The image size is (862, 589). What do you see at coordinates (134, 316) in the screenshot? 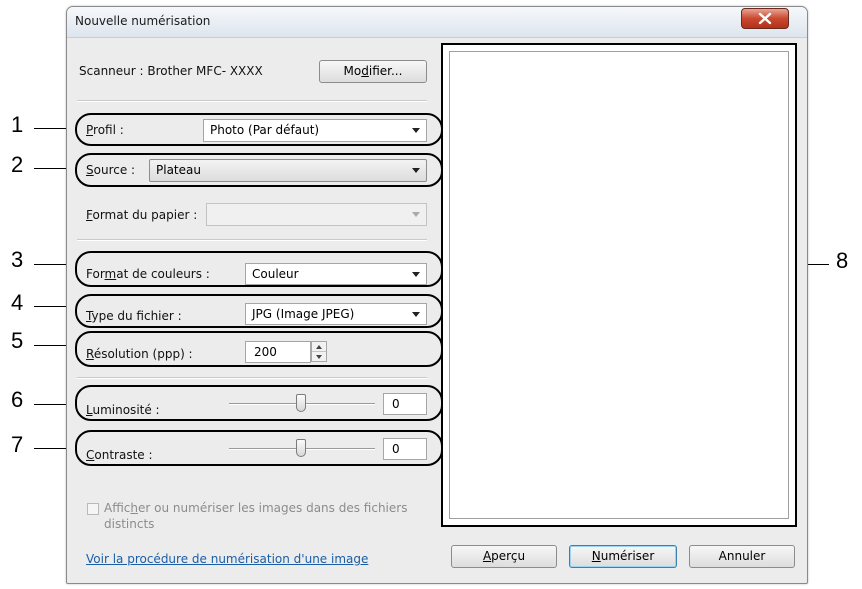
I see `file-type-label: Type du fichier :` at bounding box center [134, 316].